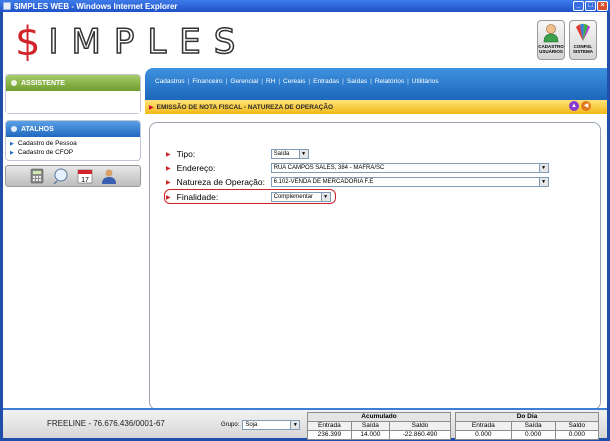 This screenshot has width=610, height=441. I want to click on menu-cadastros: Cadastros, so click(170, 81).